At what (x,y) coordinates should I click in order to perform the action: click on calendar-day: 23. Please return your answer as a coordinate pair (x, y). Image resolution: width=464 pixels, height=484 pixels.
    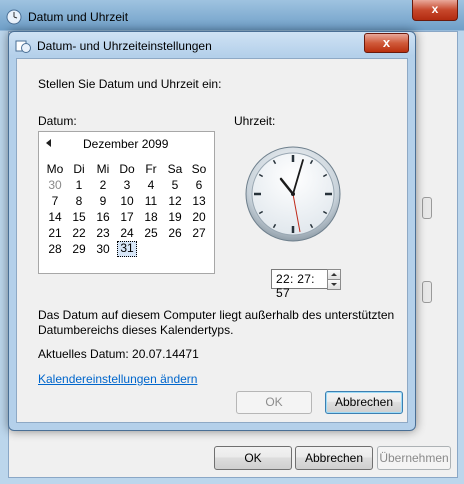
    Looking at the image, I should click on (103, 233).